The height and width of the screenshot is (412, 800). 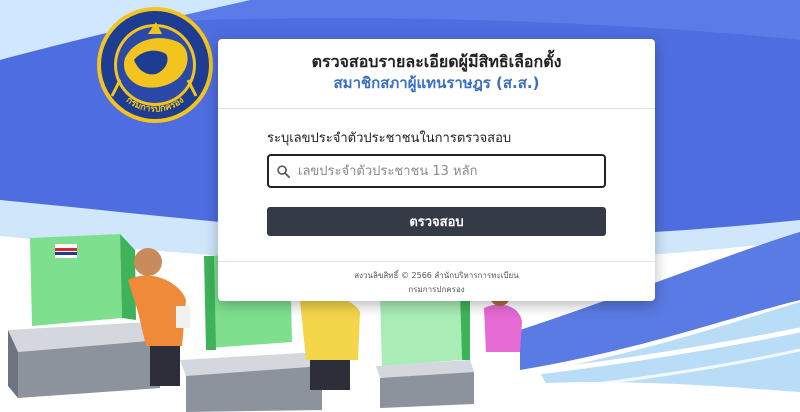 I want to click on search-icon, so click(x=283, y=171).